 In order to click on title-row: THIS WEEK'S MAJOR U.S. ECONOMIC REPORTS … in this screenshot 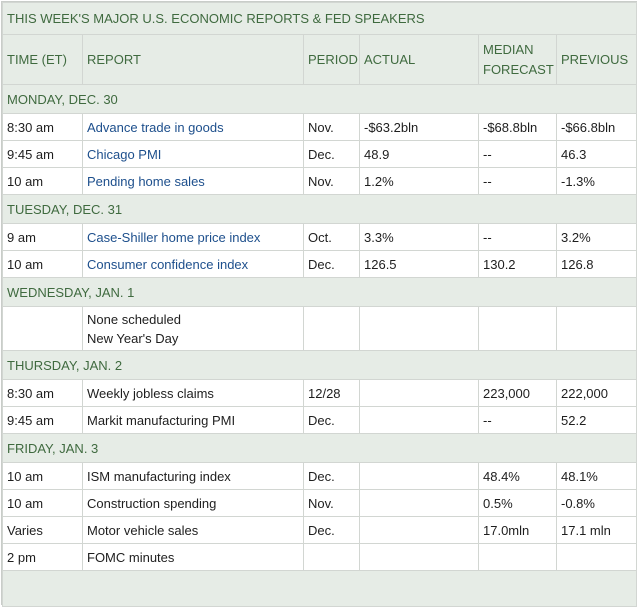, I will do `click(319, 18)`.